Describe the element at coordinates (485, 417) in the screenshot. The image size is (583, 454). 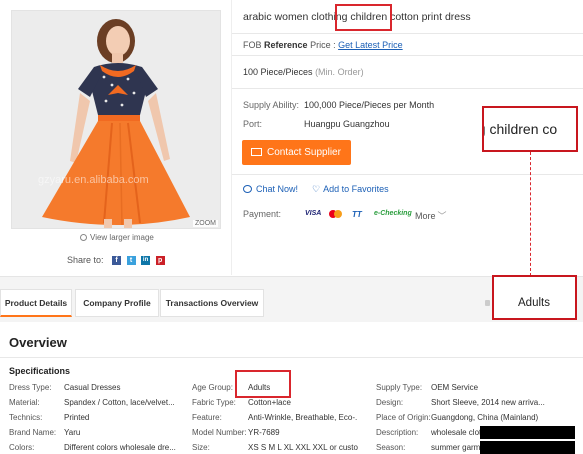
I see `spec-value: Guangdong, China (Mainland)` at that location.